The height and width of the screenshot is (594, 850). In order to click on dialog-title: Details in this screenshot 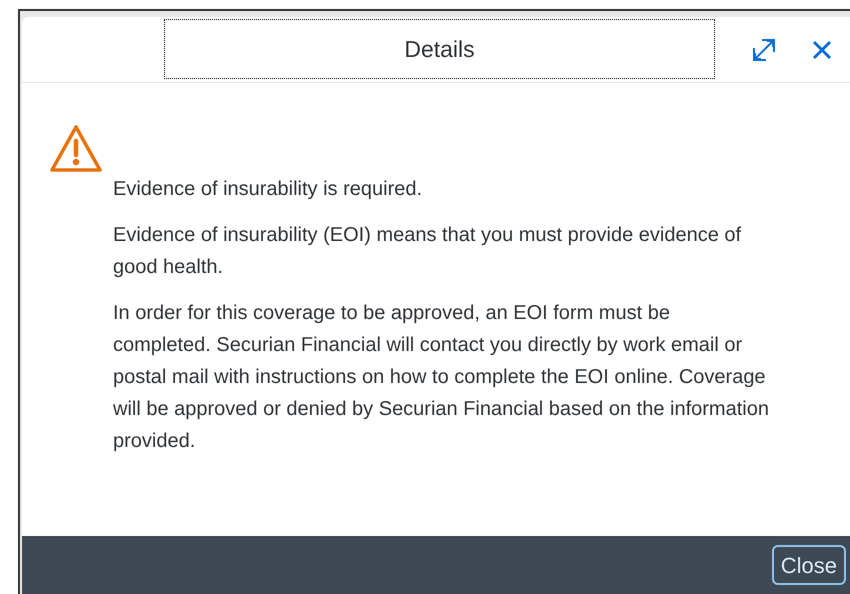, I will do `click(439, 49)`.